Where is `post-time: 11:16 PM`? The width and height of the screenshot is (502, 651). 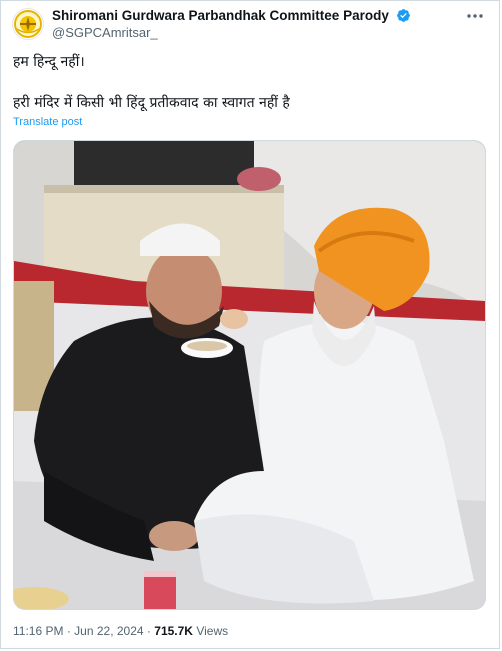 post-time: 11:16 PM is located at coordinates (38, 631).